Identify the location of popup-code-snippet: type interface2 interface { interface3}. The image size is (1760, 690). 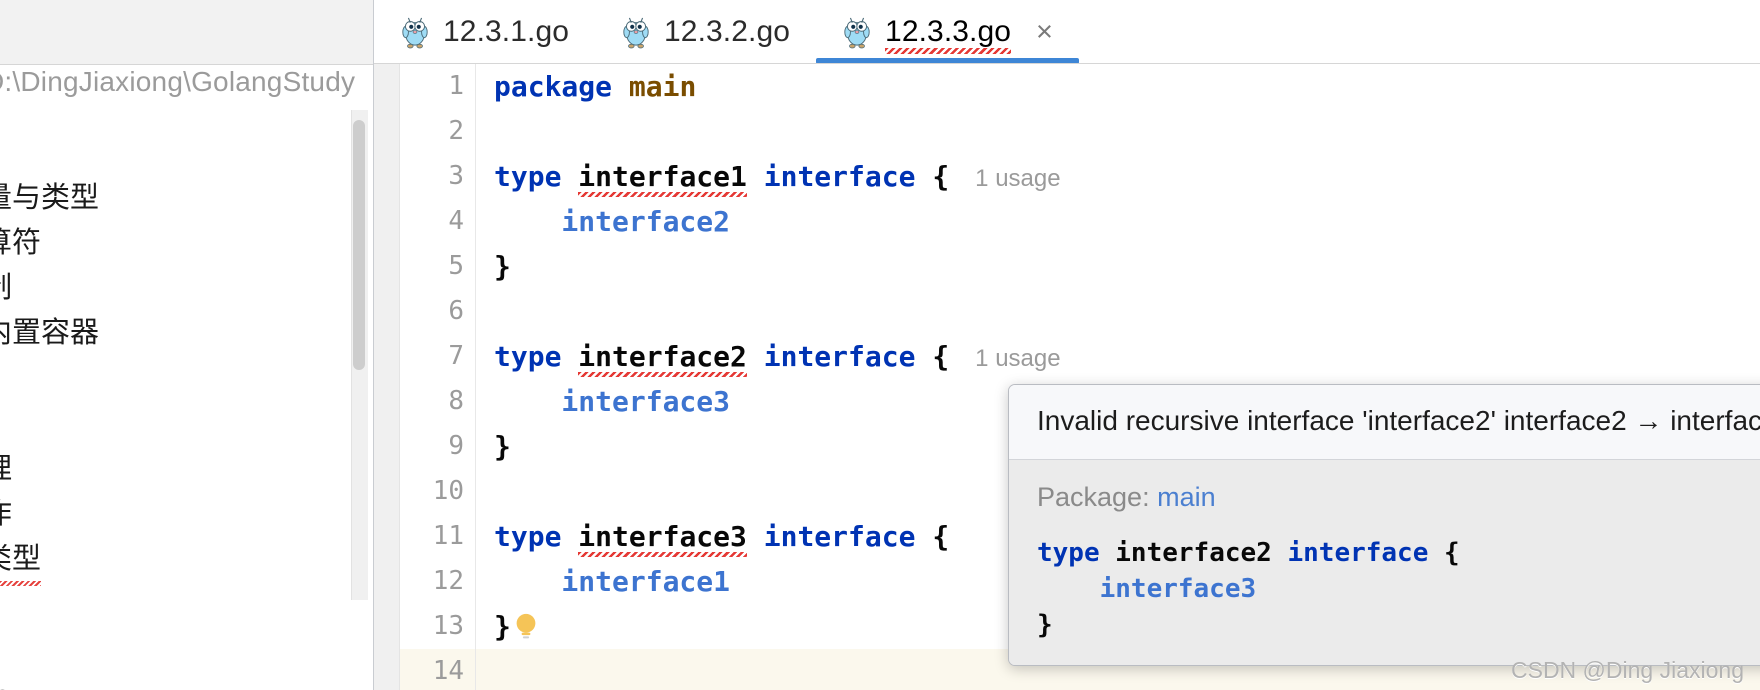
(1398, 589).